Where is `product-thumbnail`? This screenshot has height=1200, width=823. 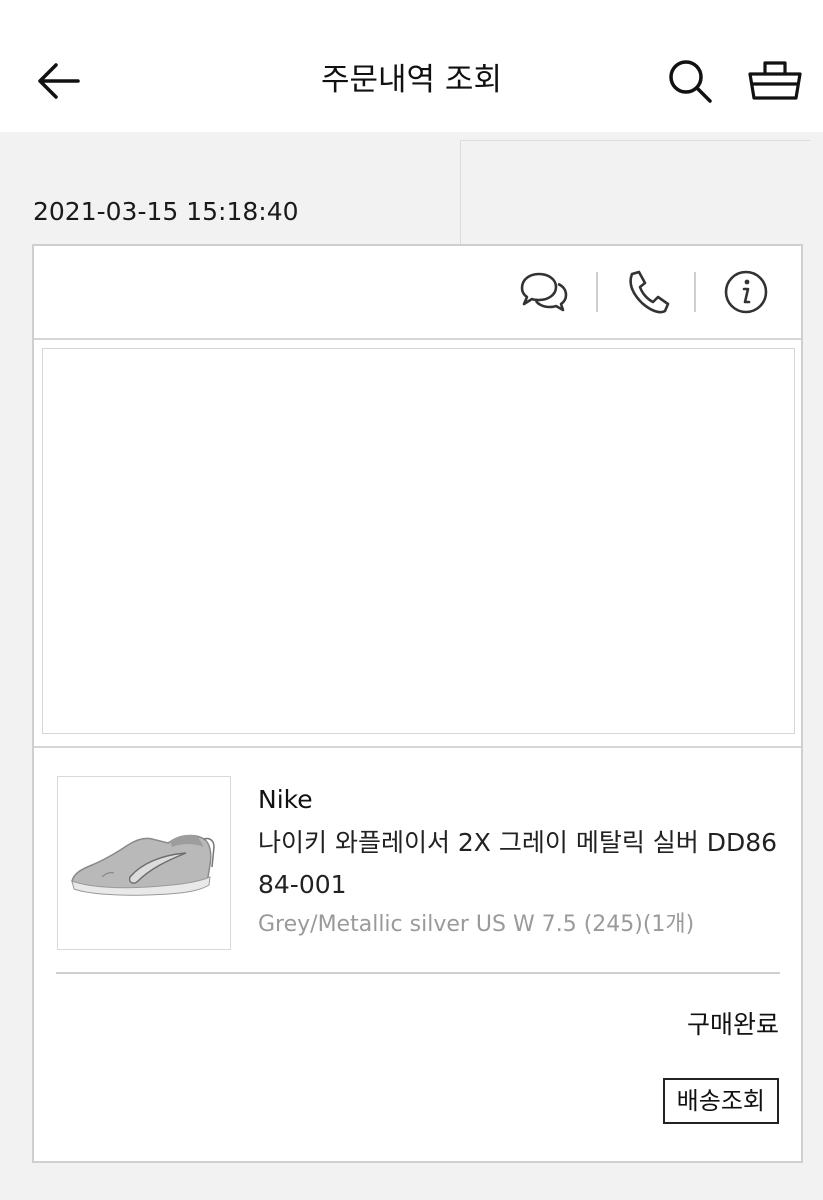
product-thumbnail is located at coordinates (144, 863).